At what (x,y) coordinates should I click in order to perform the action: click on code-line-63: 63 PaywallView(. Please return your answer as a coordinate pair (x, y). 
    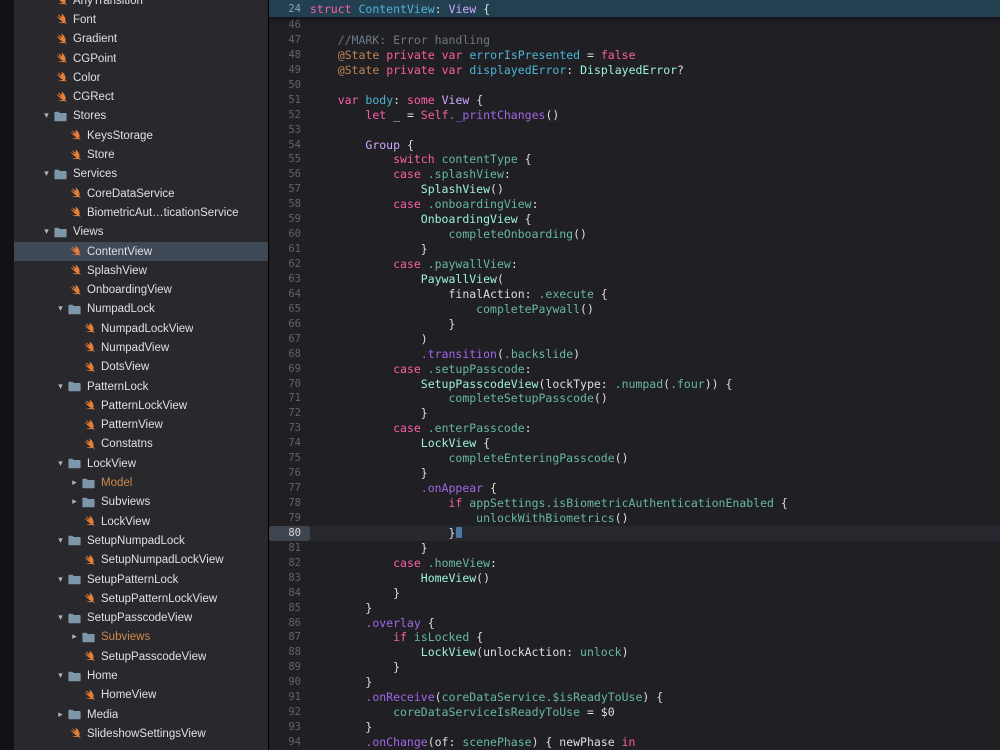
    Looking at the image, I should click on (634, 279).